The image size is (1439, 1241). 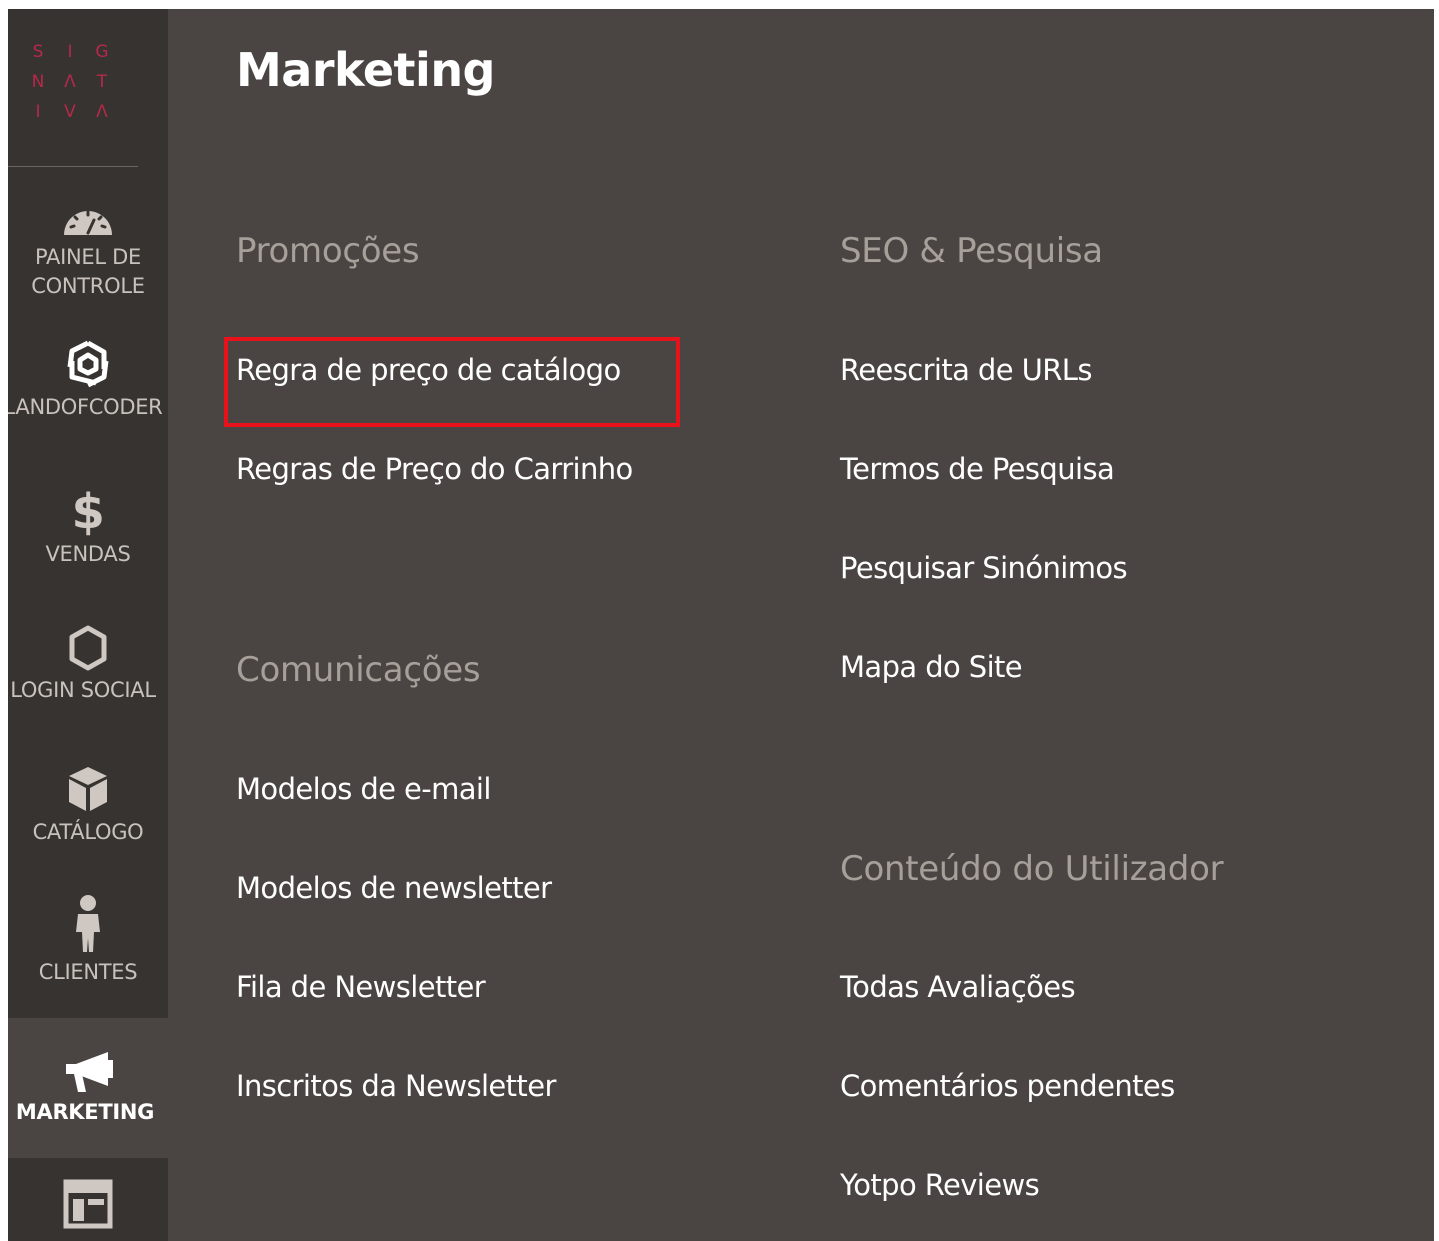 I want to click on menu-link-regras-preco-carrinho: Regras de Preço do Carrinho, so click(x=434, y=469).